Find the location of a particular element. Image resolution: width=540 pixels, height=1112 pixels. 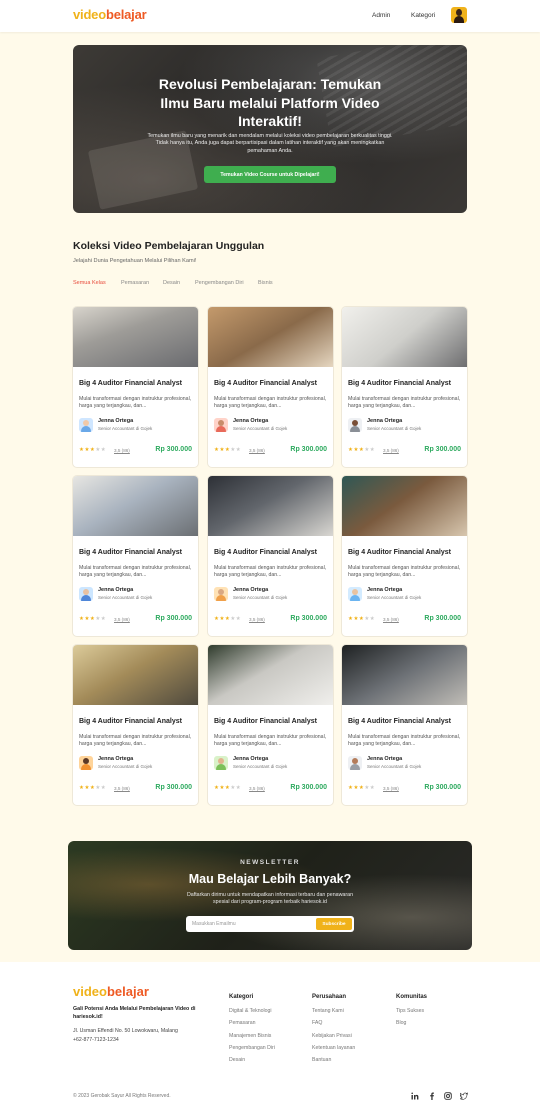

hero-cta-button: Temukan Video Course untuk Dipelajari! is located at coordinates (270, 174).